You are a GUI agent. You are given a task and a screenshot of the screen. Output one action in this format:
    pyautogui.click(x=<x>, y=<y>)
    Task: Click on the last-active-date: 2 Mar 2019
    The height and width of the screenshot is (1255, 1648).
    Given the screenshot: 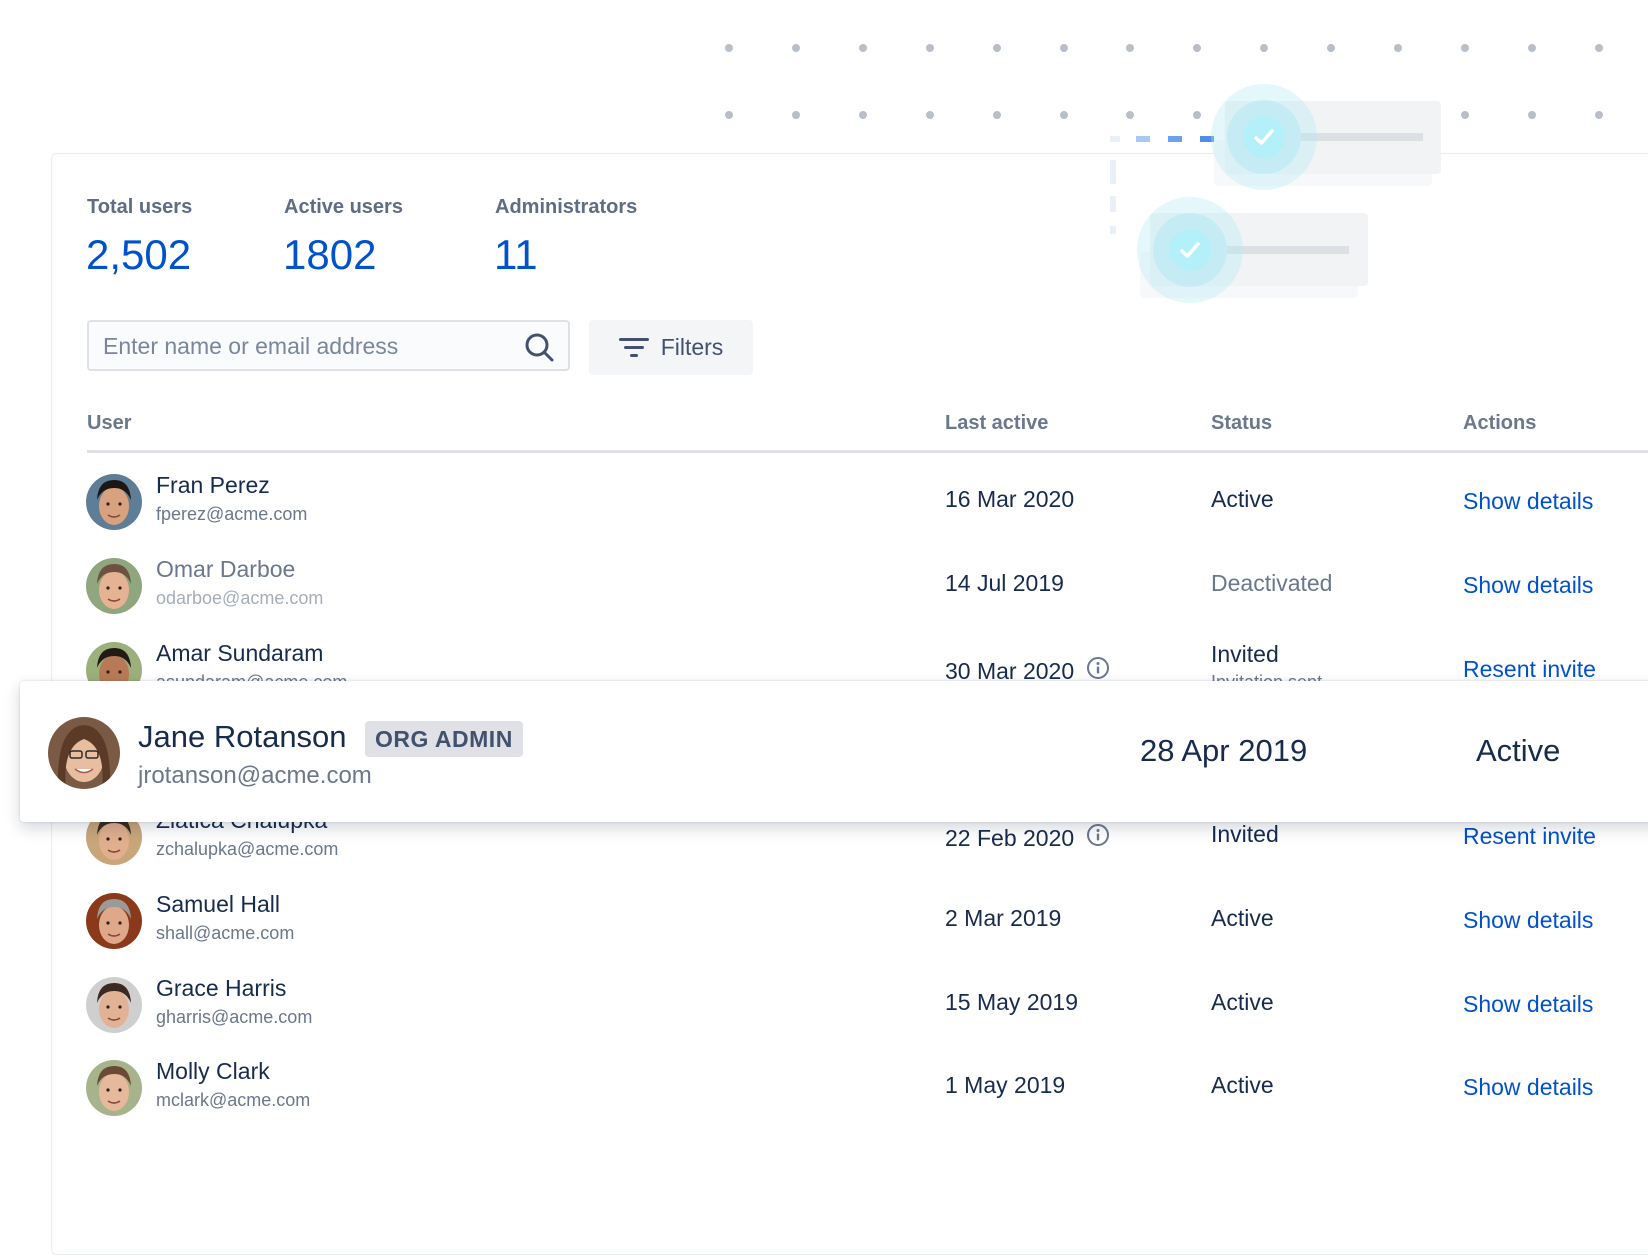 What is the action you would take?
    pyautogui.click(x=1003, y=918)
    